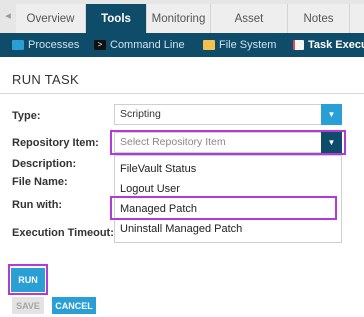 This screenshot has height=317, width=364. Describe the element at coordinates (54, 45) in the screenshot. I see `subnav-processes-label: Processes` at that location.